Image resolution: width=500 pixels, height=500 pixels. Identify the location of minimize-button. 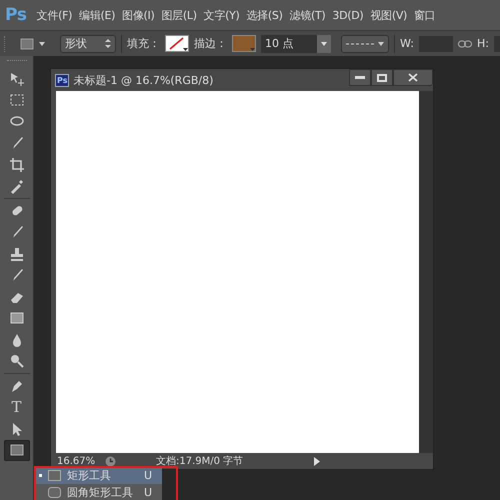
(360, 77).